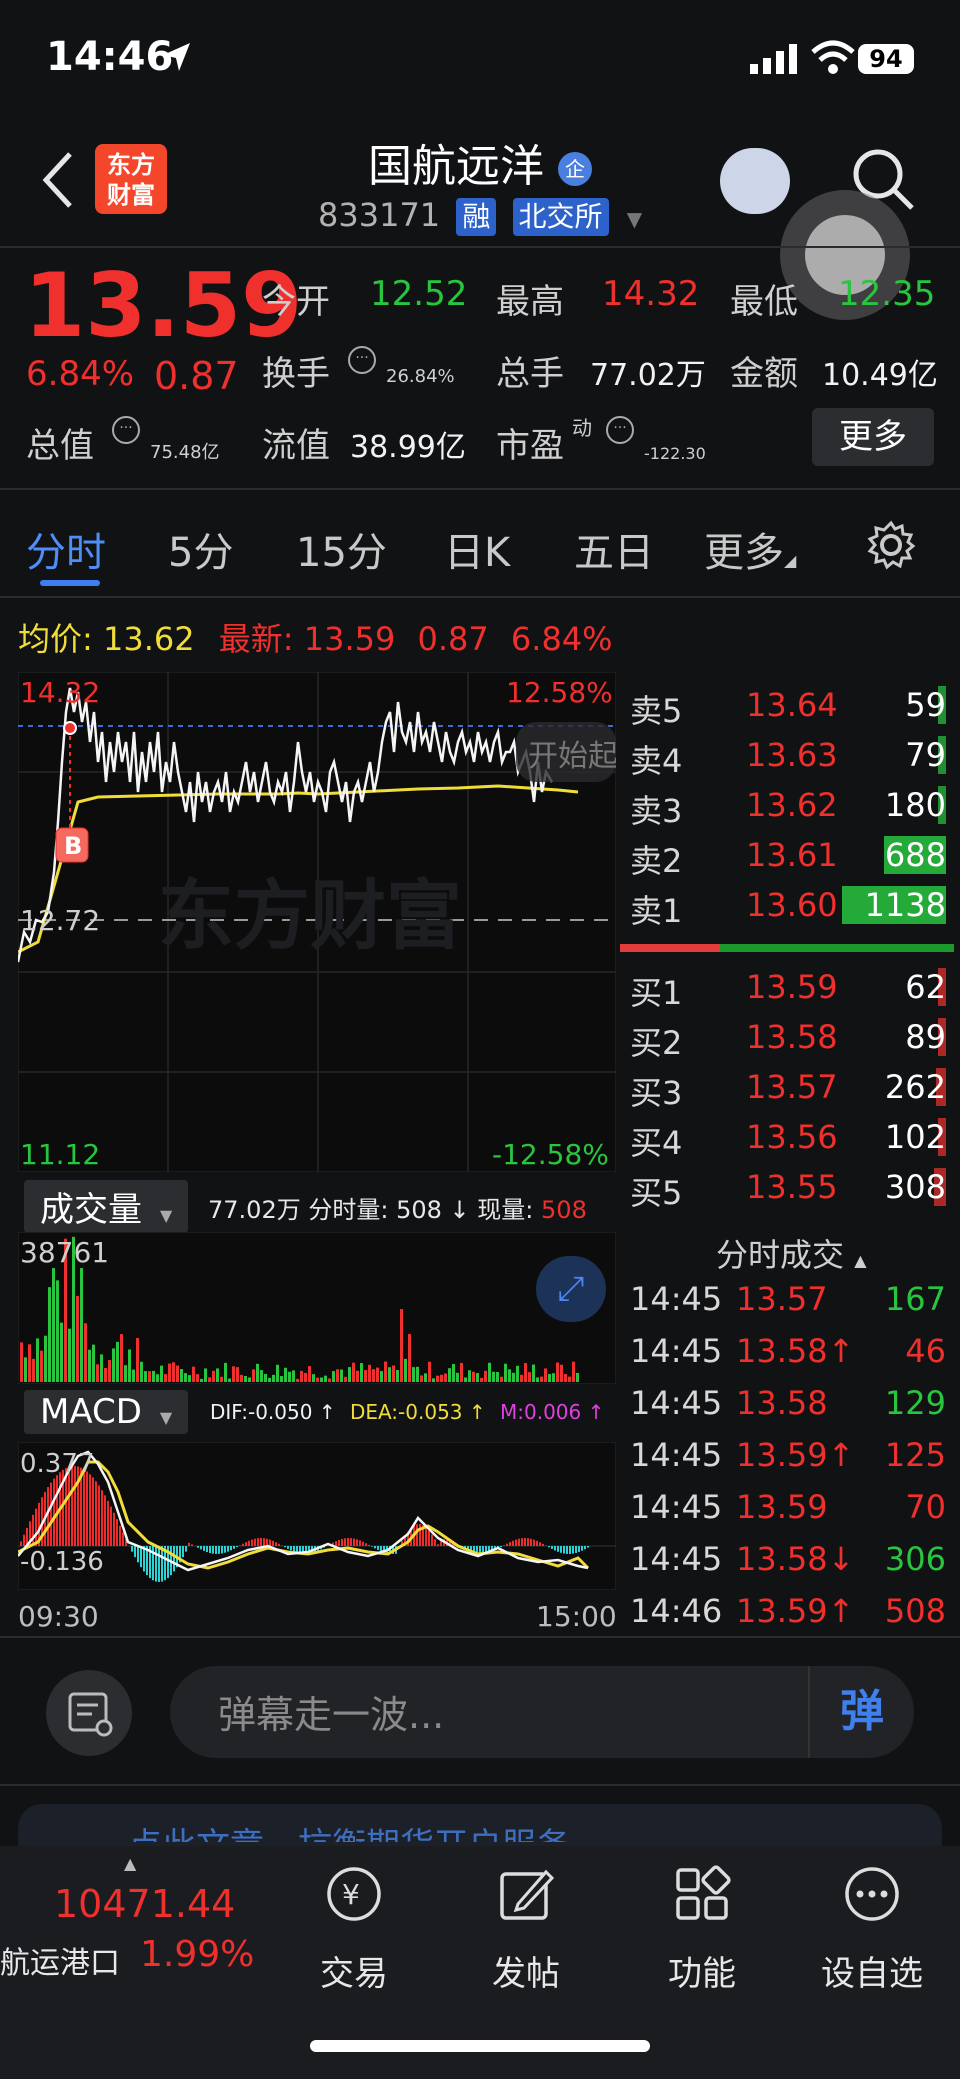 This screenshot has width=960, height=2079. What do you see at coordinates (925, 755) in the screenshot?
I see `level-volume: 79` at bounding box center [925, 755].